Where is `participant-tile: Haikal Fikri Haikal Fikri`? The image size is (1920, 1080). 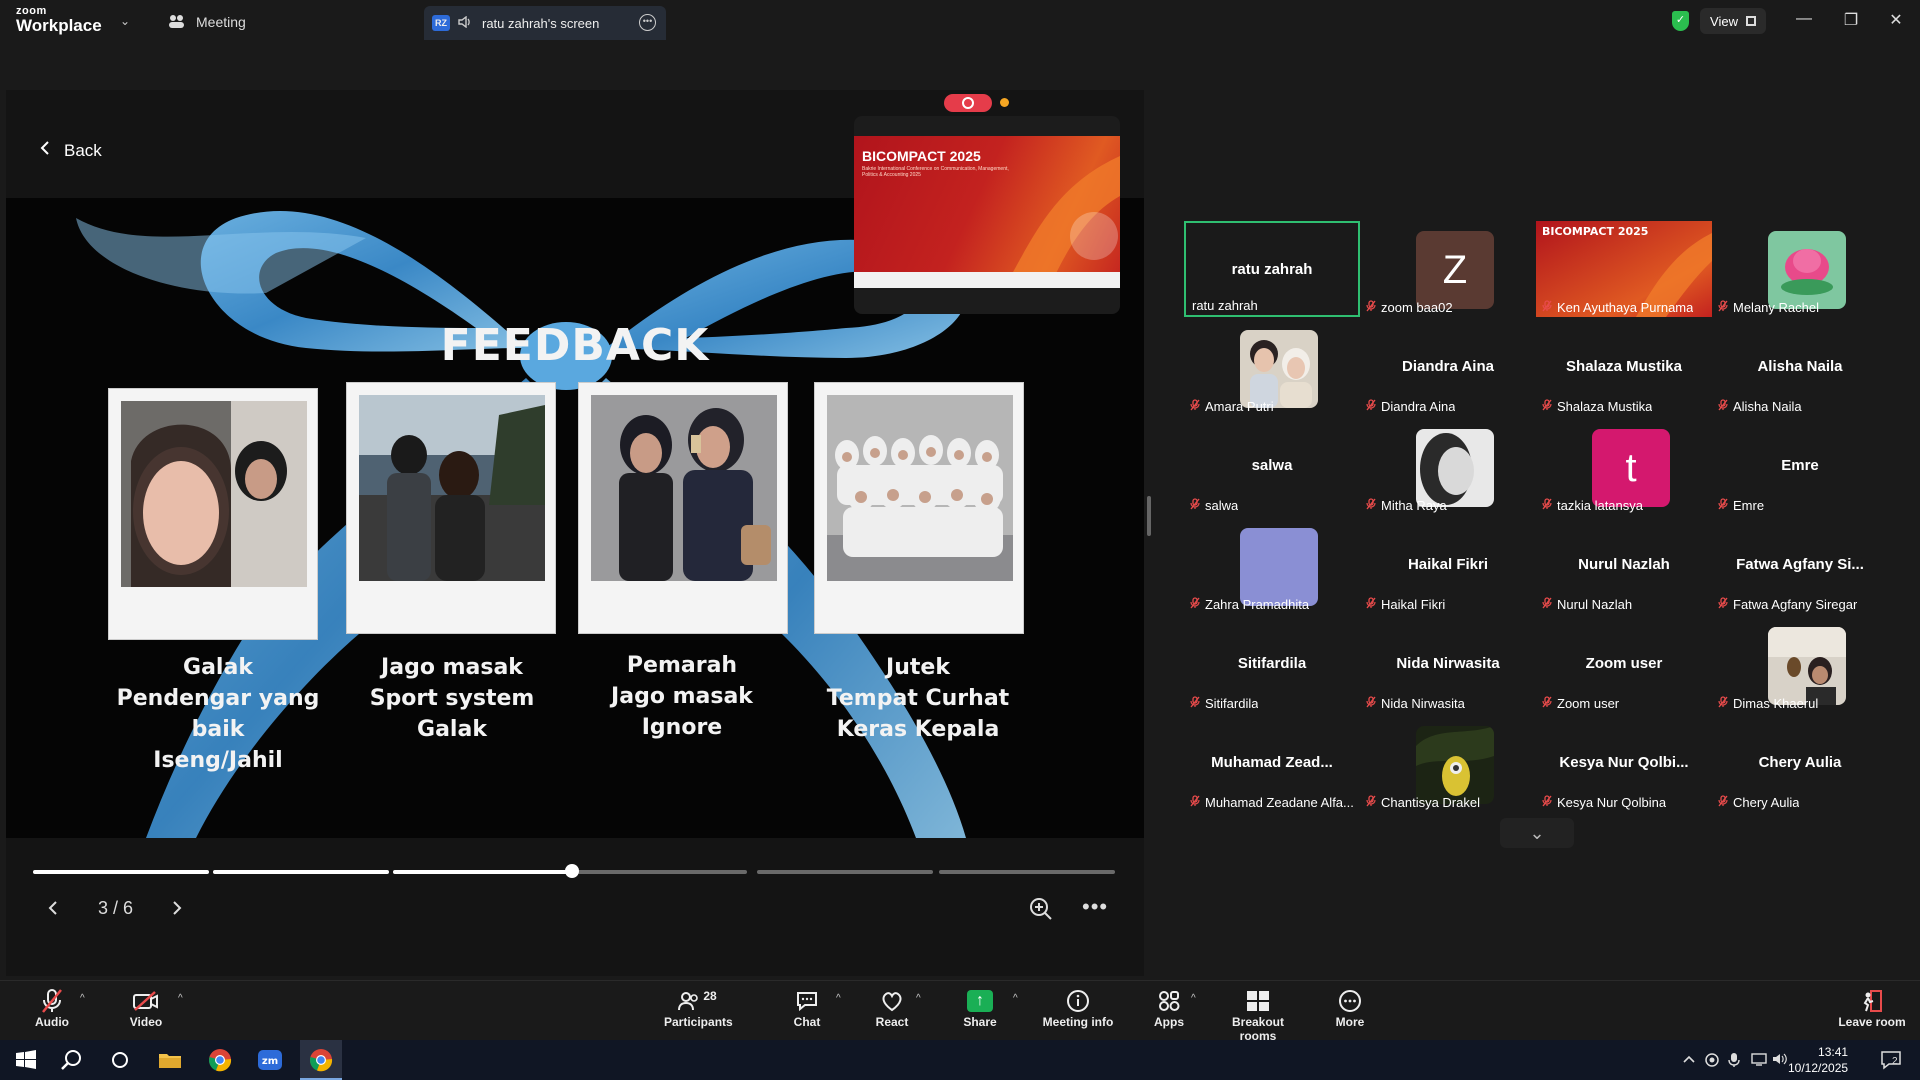 participant-tile: Haikal Fikri Haikal Fikri is located at coordinates (1448, 566).